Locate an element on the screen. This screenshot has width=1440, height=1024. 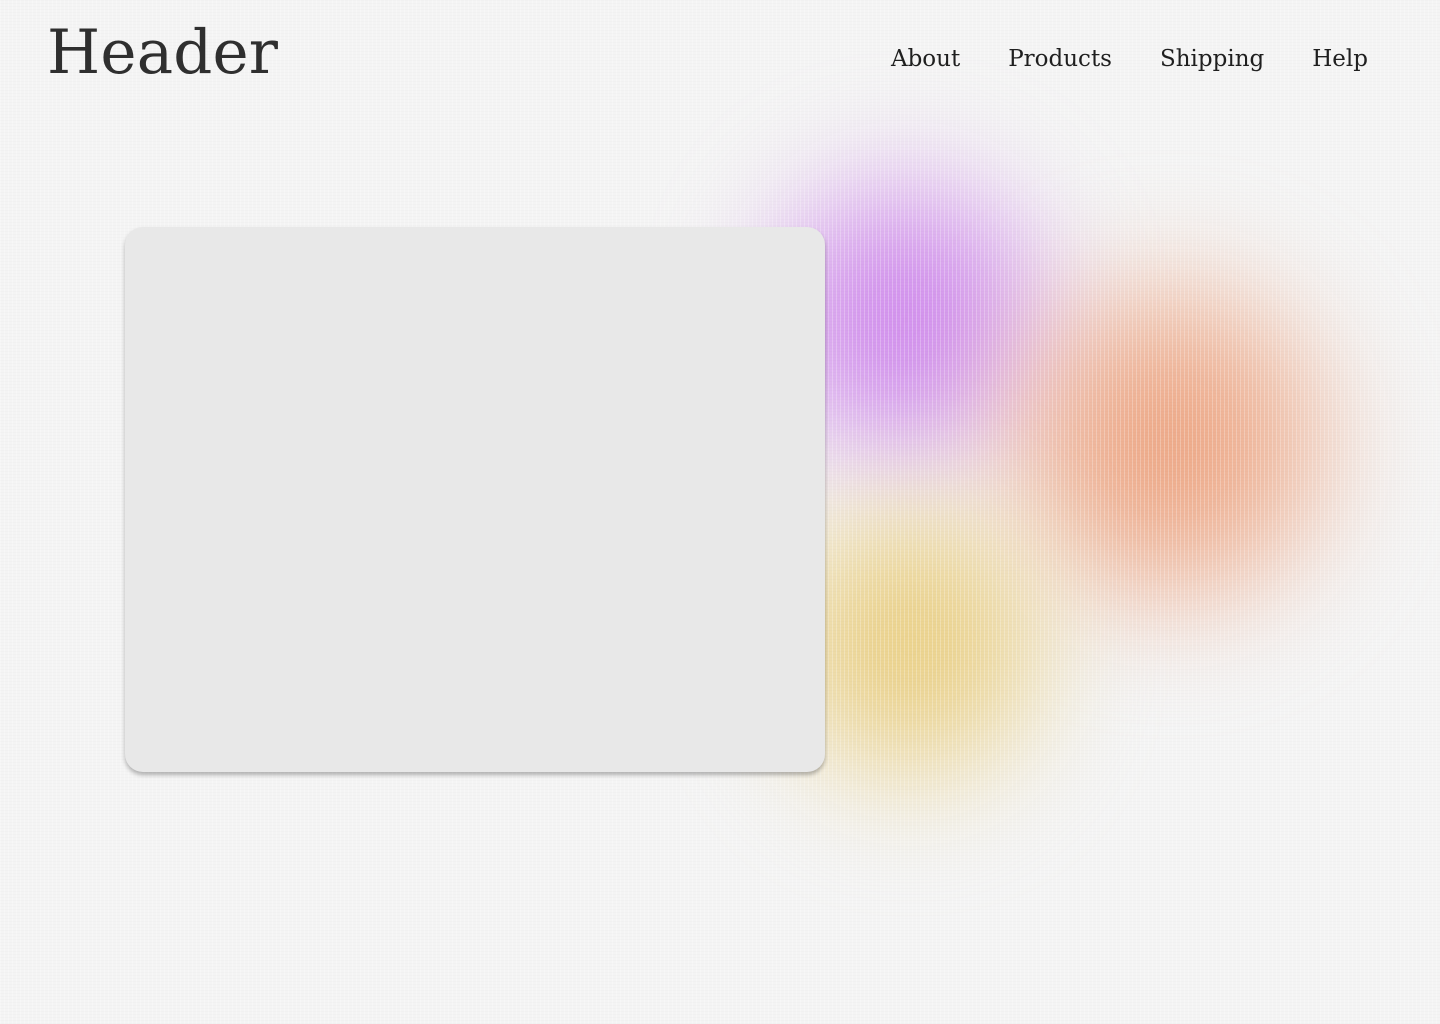
nav-item-products: Products is located at coordinates (1060, 59).